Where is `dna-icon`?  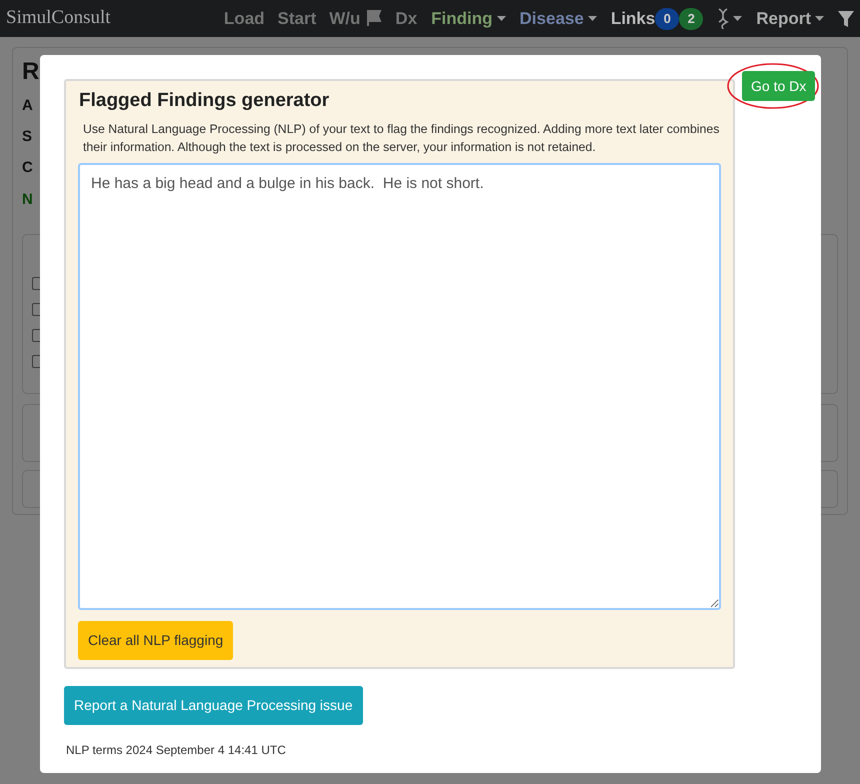 dna-icon is located at coordinates (723, 19).